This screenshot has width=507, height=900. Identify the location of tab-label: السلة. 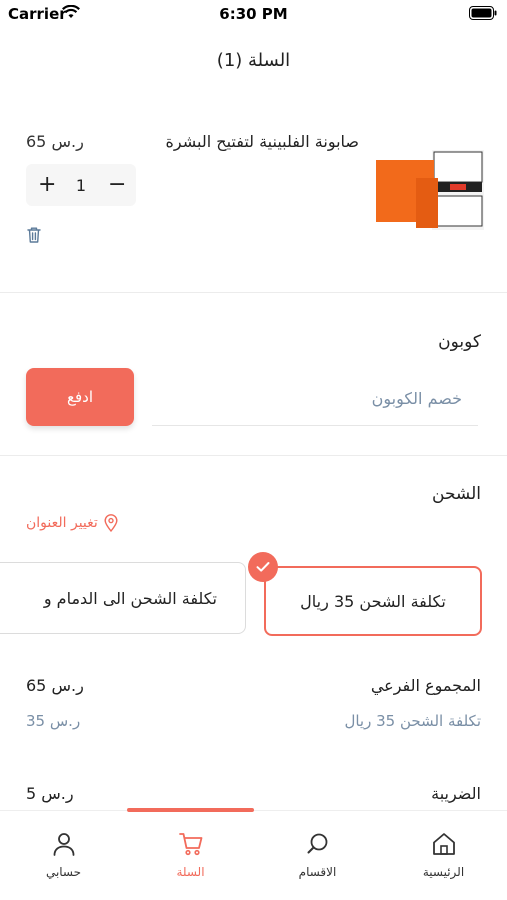
(190, 872).